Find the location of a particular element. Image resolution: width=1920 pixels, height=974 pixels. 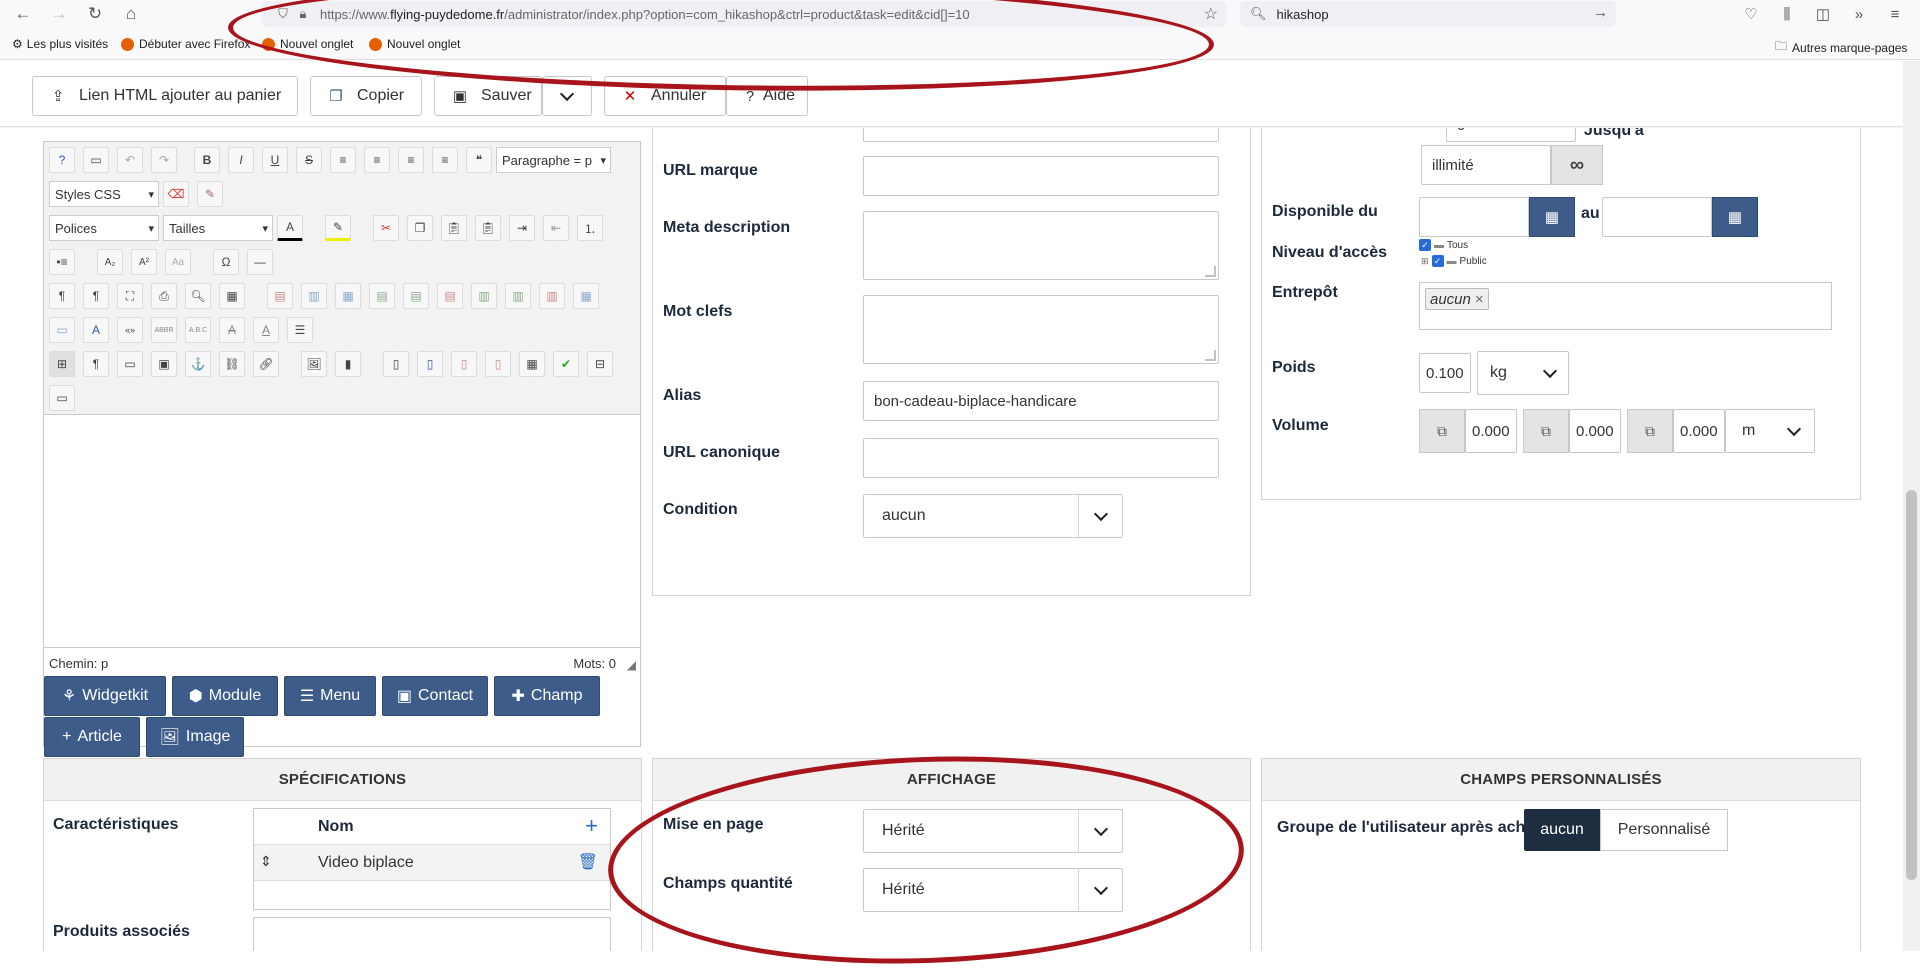

file-icon: ▯ is located at coordinates (396, 364).